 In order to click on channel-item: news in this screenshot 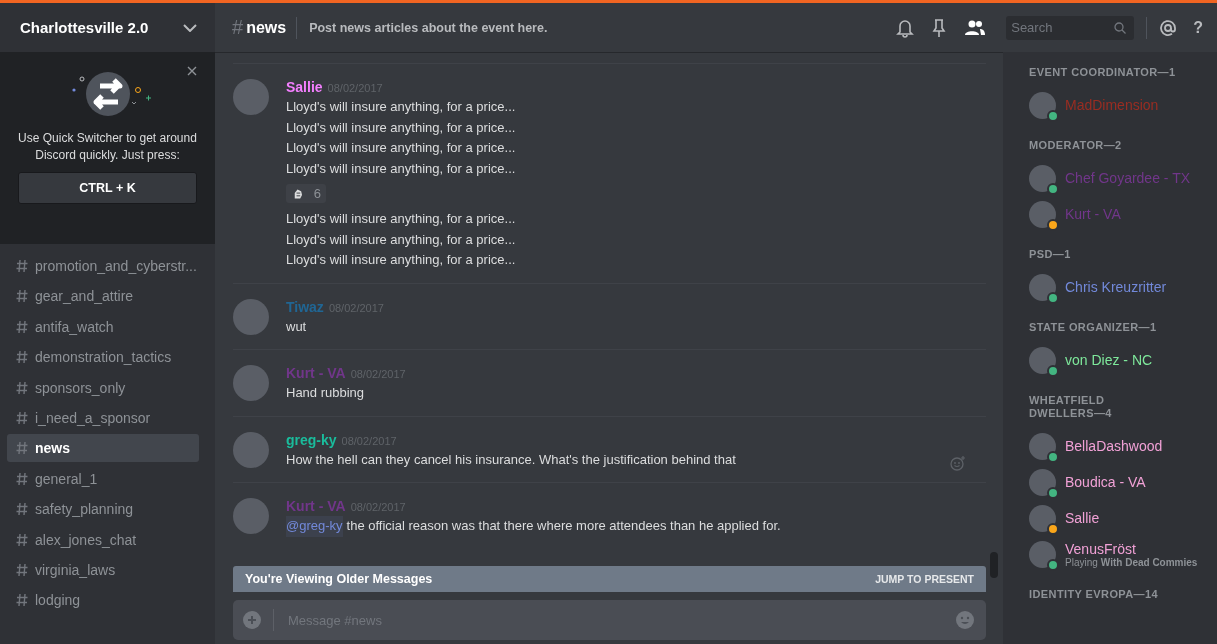, I will do `click(103, 448)`.